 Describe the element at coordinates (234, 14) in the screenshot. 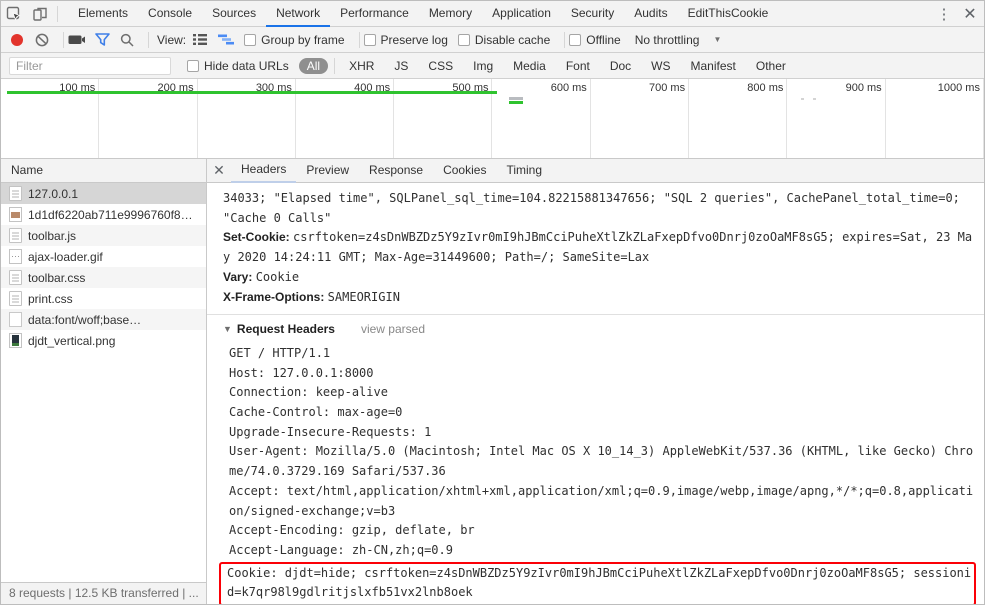

I see `tab-sources: Sources` at that location.